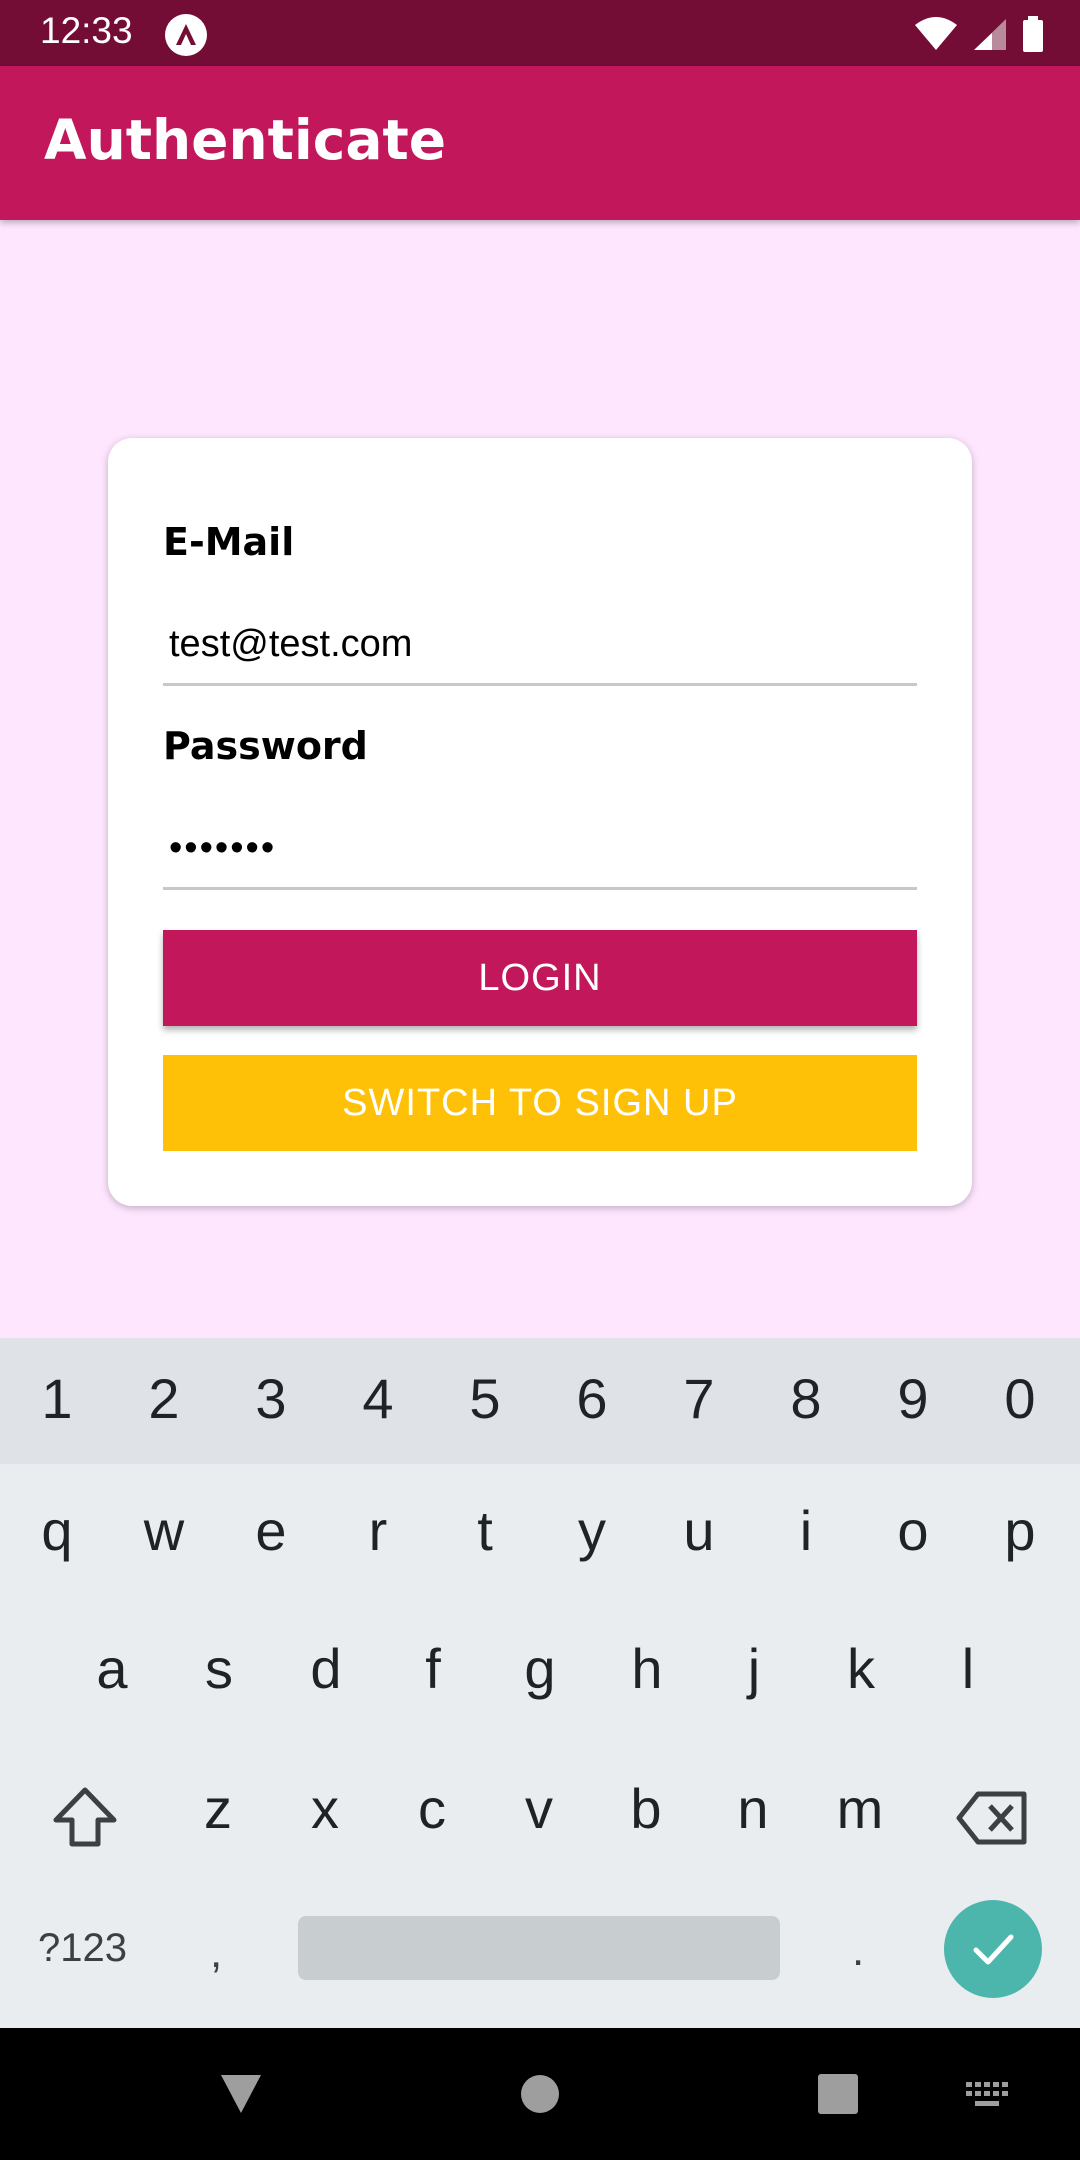 The image size is (1080, 2160). I want to click on key-b: b, so click(646, 1808).